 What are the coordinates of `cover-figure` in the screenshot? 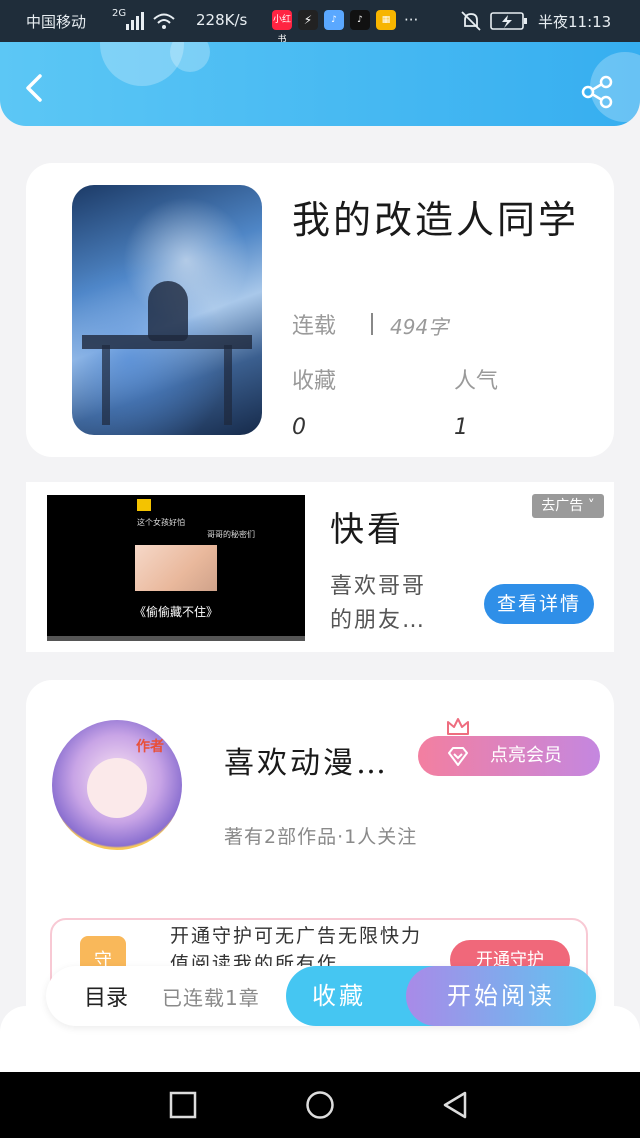 It's located at (168, 311).